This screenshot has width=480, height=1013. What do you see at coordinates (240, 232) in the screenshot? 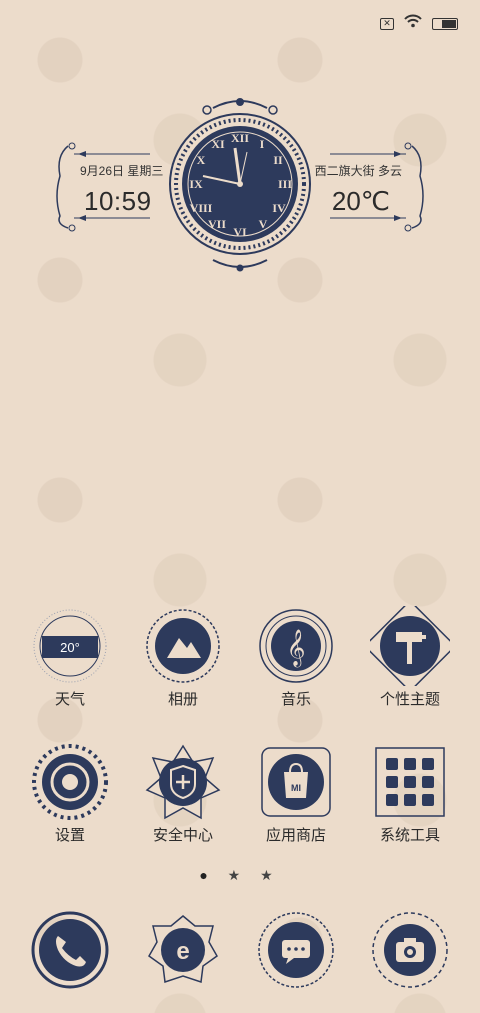
I see `svg-text: VI` at bounding box center [240, 232].